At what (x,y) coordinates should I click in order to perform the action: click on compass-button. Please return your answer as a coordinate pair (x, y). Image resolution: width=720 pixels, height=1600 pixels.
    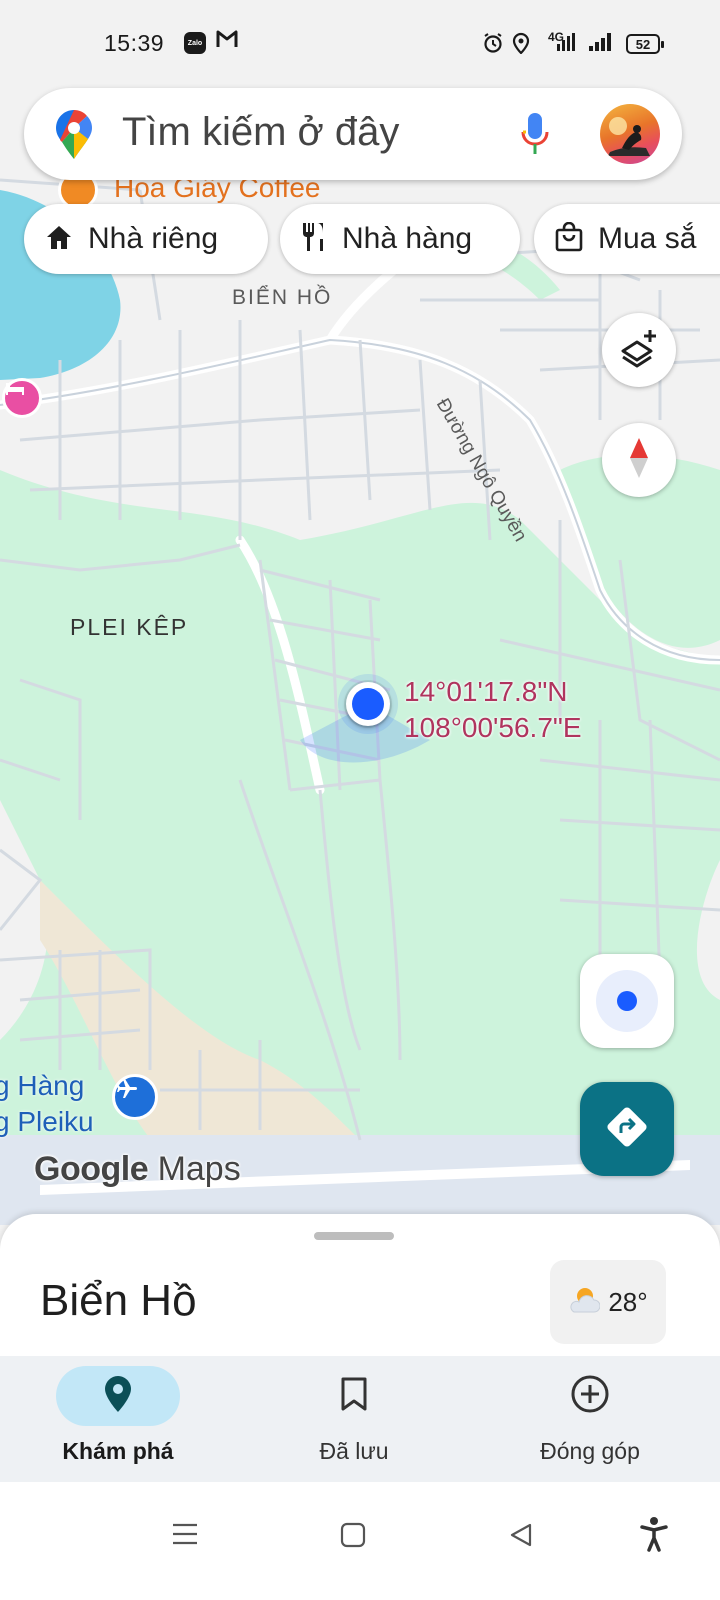
    Looking at the image, I should click on (639, 460).